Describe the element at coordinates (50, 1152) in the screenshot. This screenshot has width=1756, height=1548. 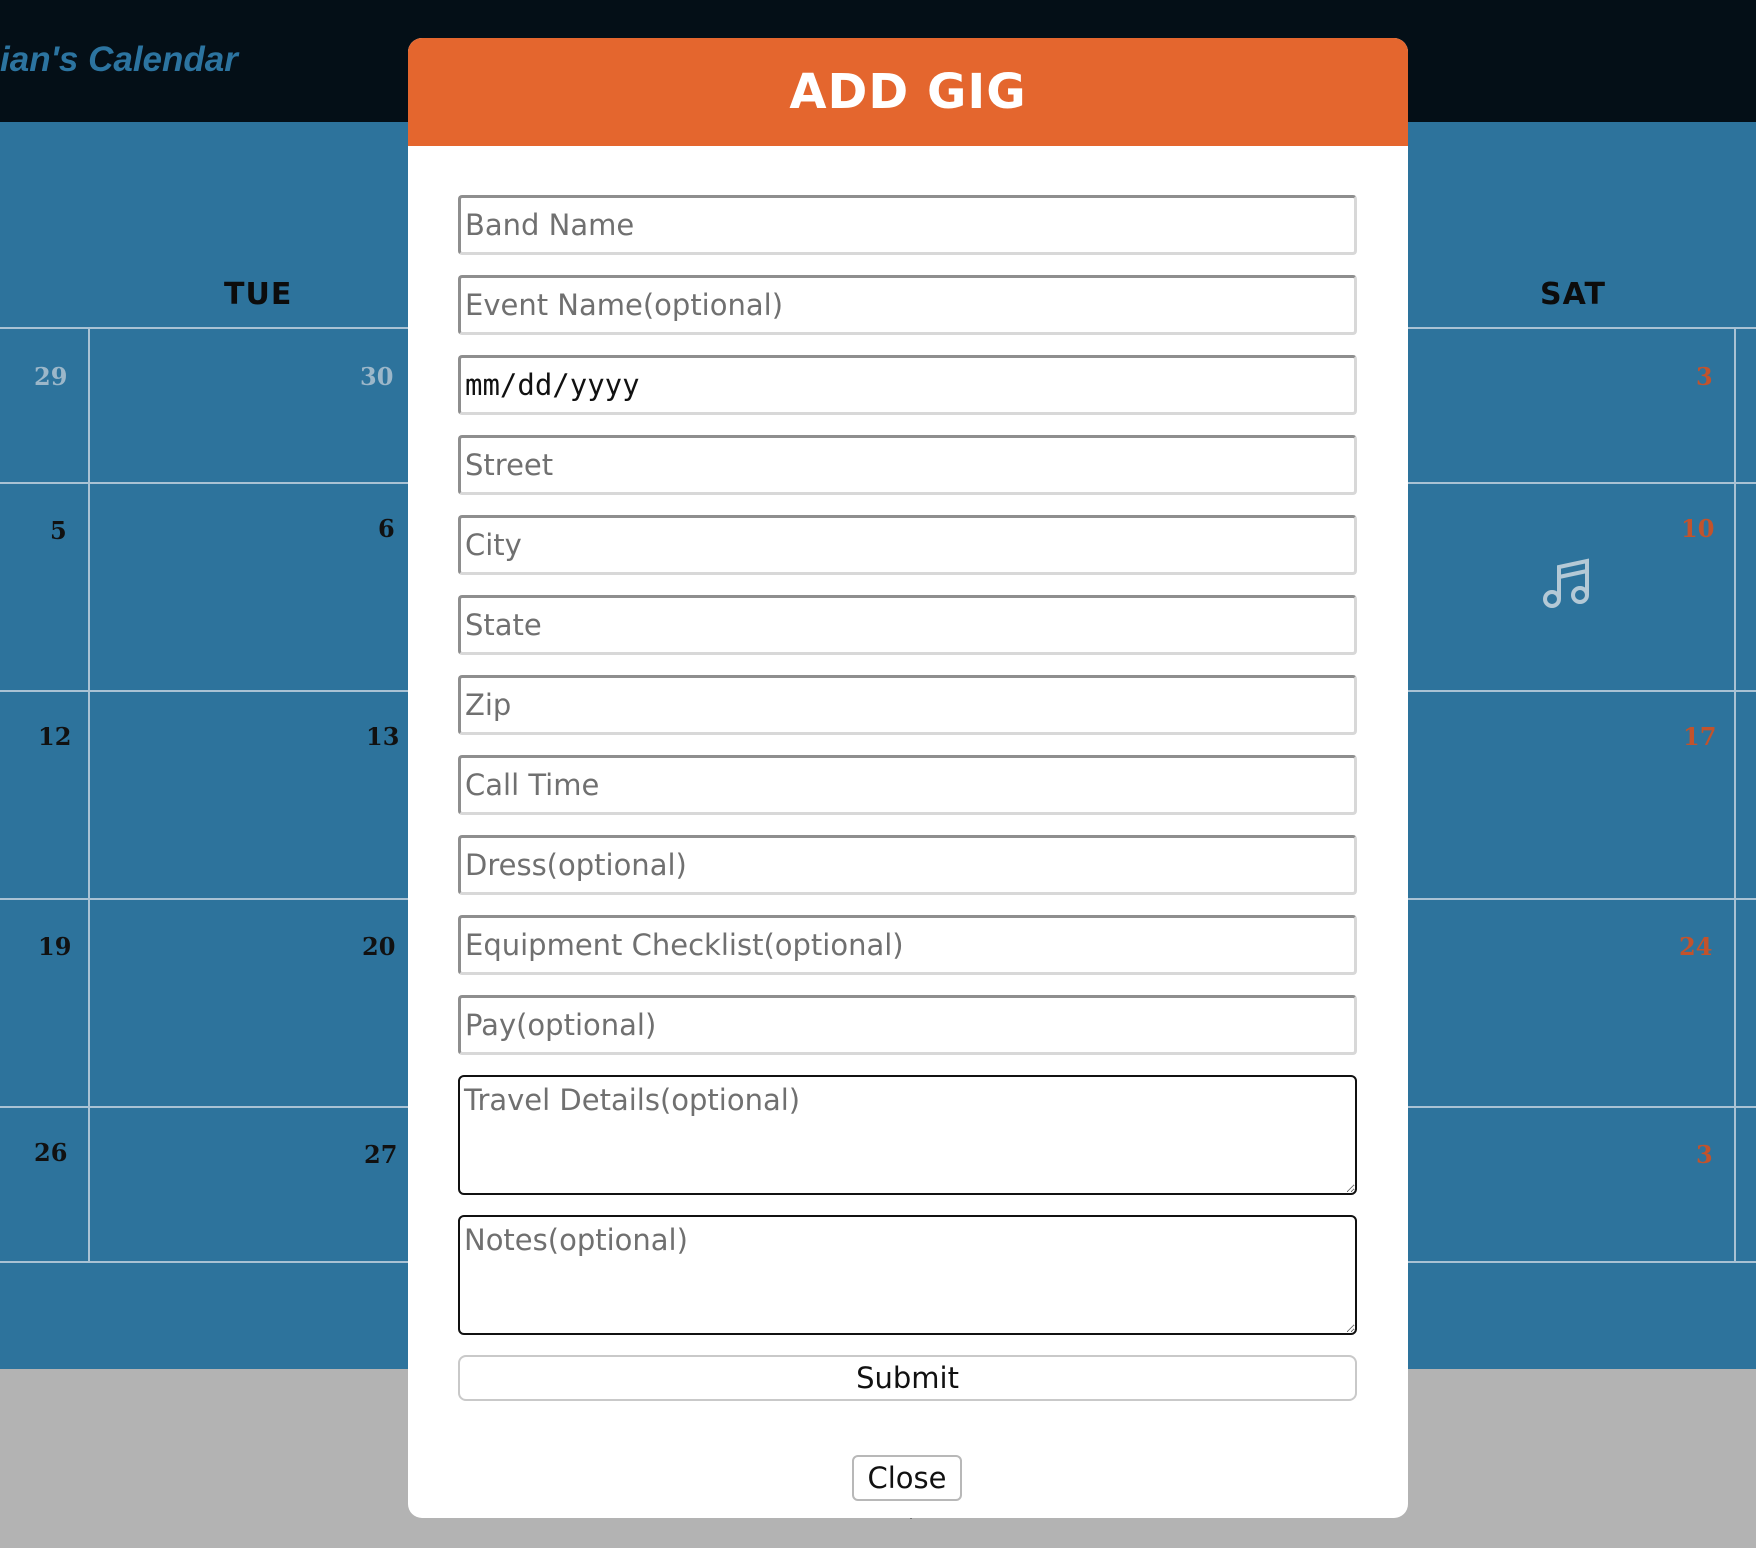
I see `day-number: 26` at that location.